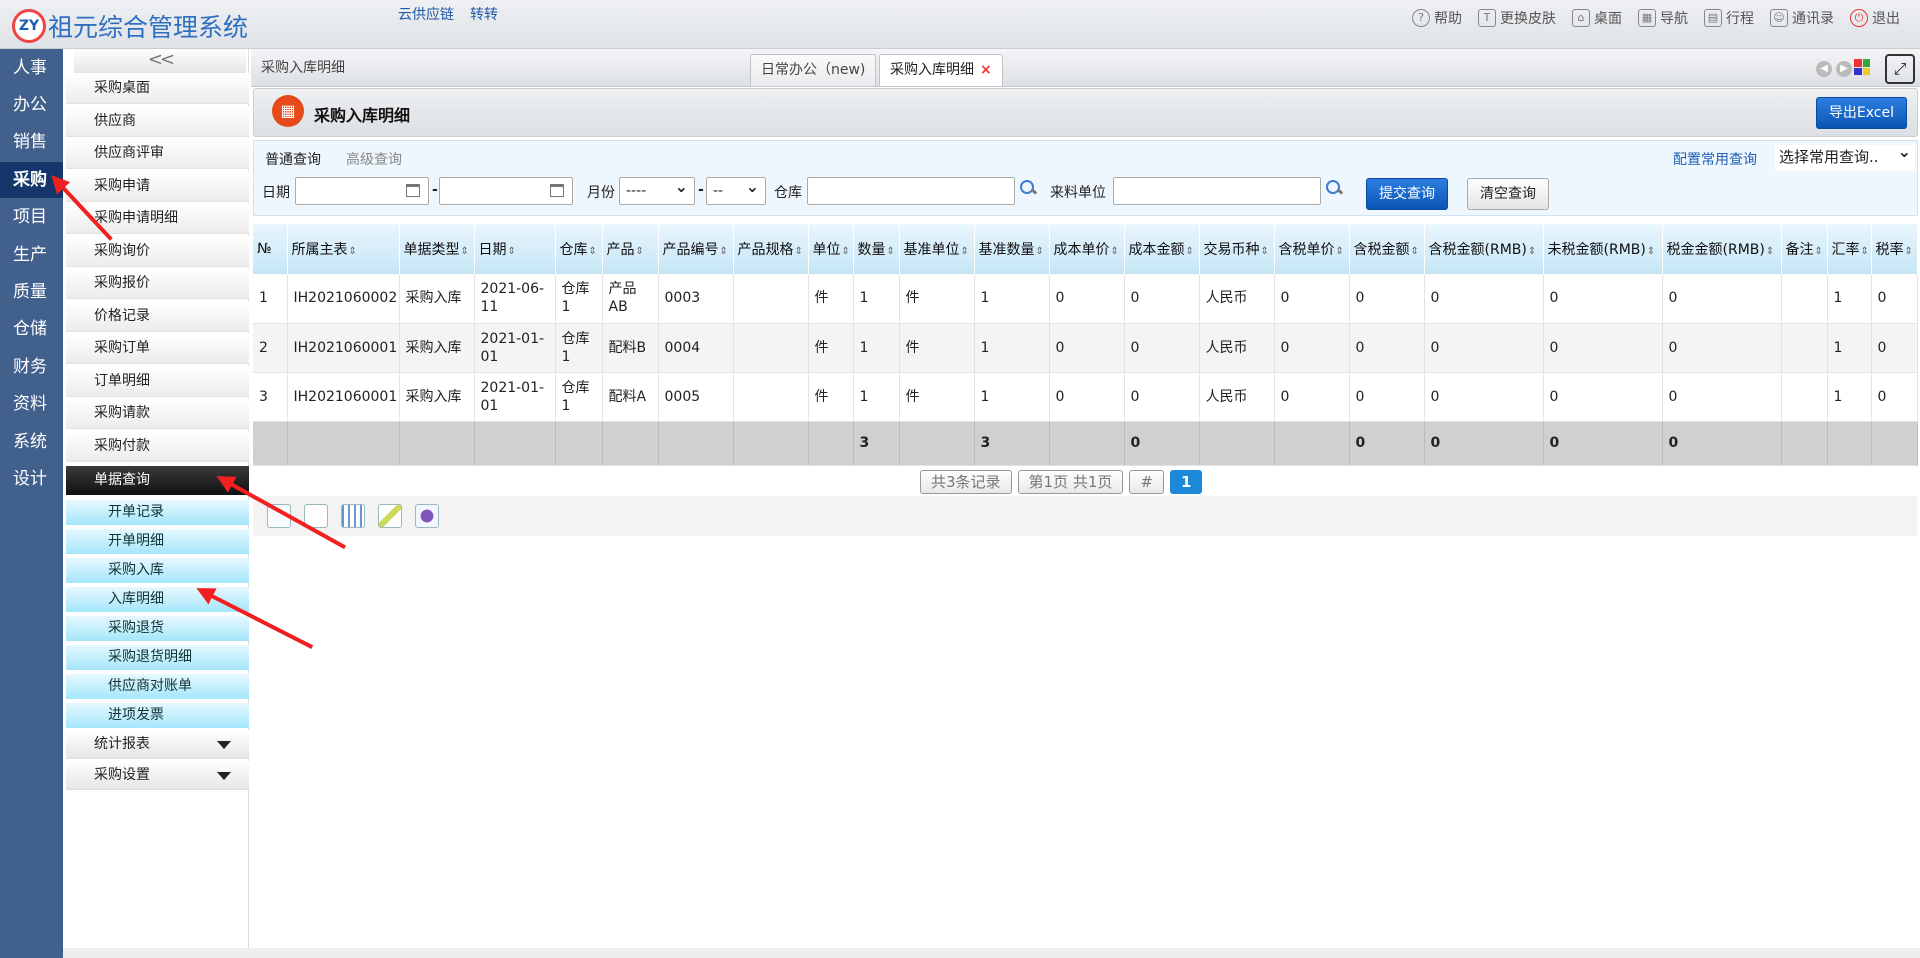  Describe the element at coordinates (157, 686) in the screenshot. I see `sidebar-subitem-supplier-statement: 供应商对账单` at that location.